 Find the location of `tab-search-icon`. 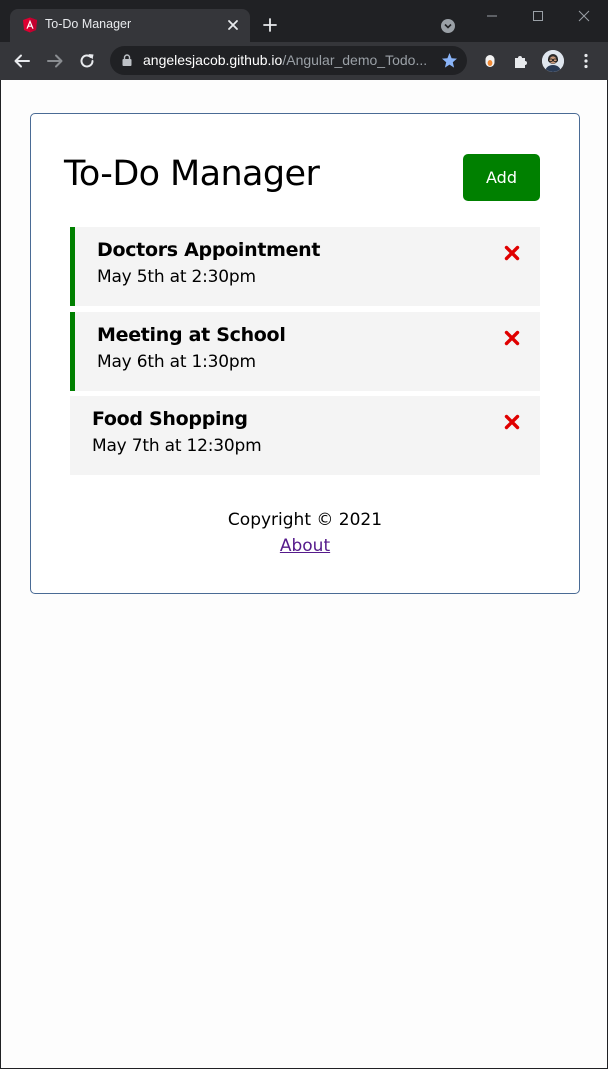

tab-search-icon is located at coordinates (448, 26).